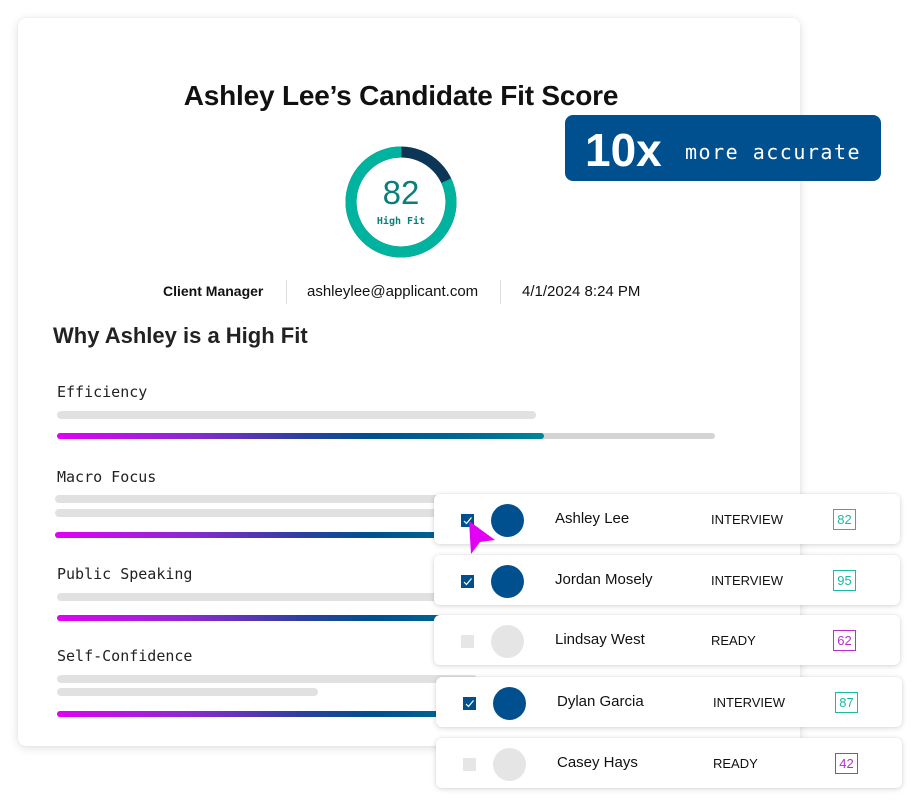 The image size is (924, 810). What do you see at coordinates (213, 291) in the screenshot?
I see `candidate-role: Client Manager` at bounding box center [213, 291].